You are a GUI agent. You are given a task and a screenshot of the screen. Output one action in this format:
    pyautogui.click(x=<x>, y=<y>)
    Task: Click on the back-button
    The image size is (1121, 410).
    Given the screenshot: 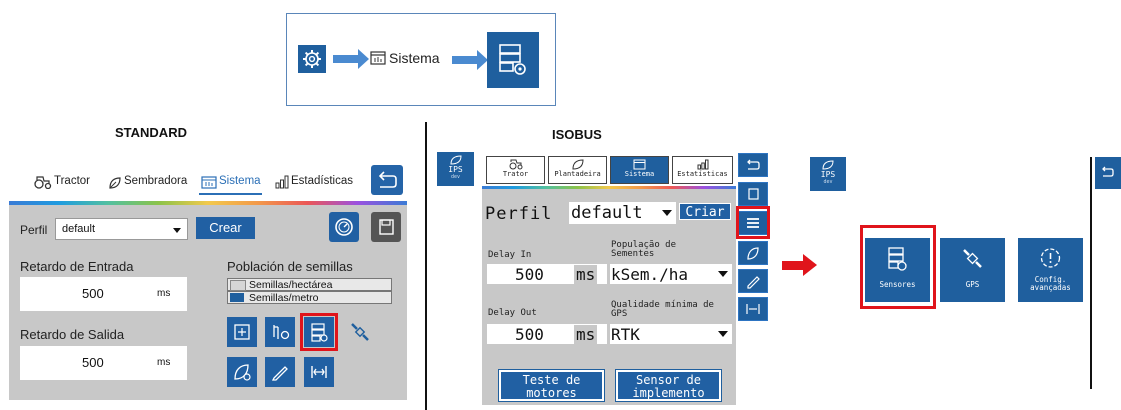 What is the action you would take?
    pyautogui.click(x=387, y=180)
    